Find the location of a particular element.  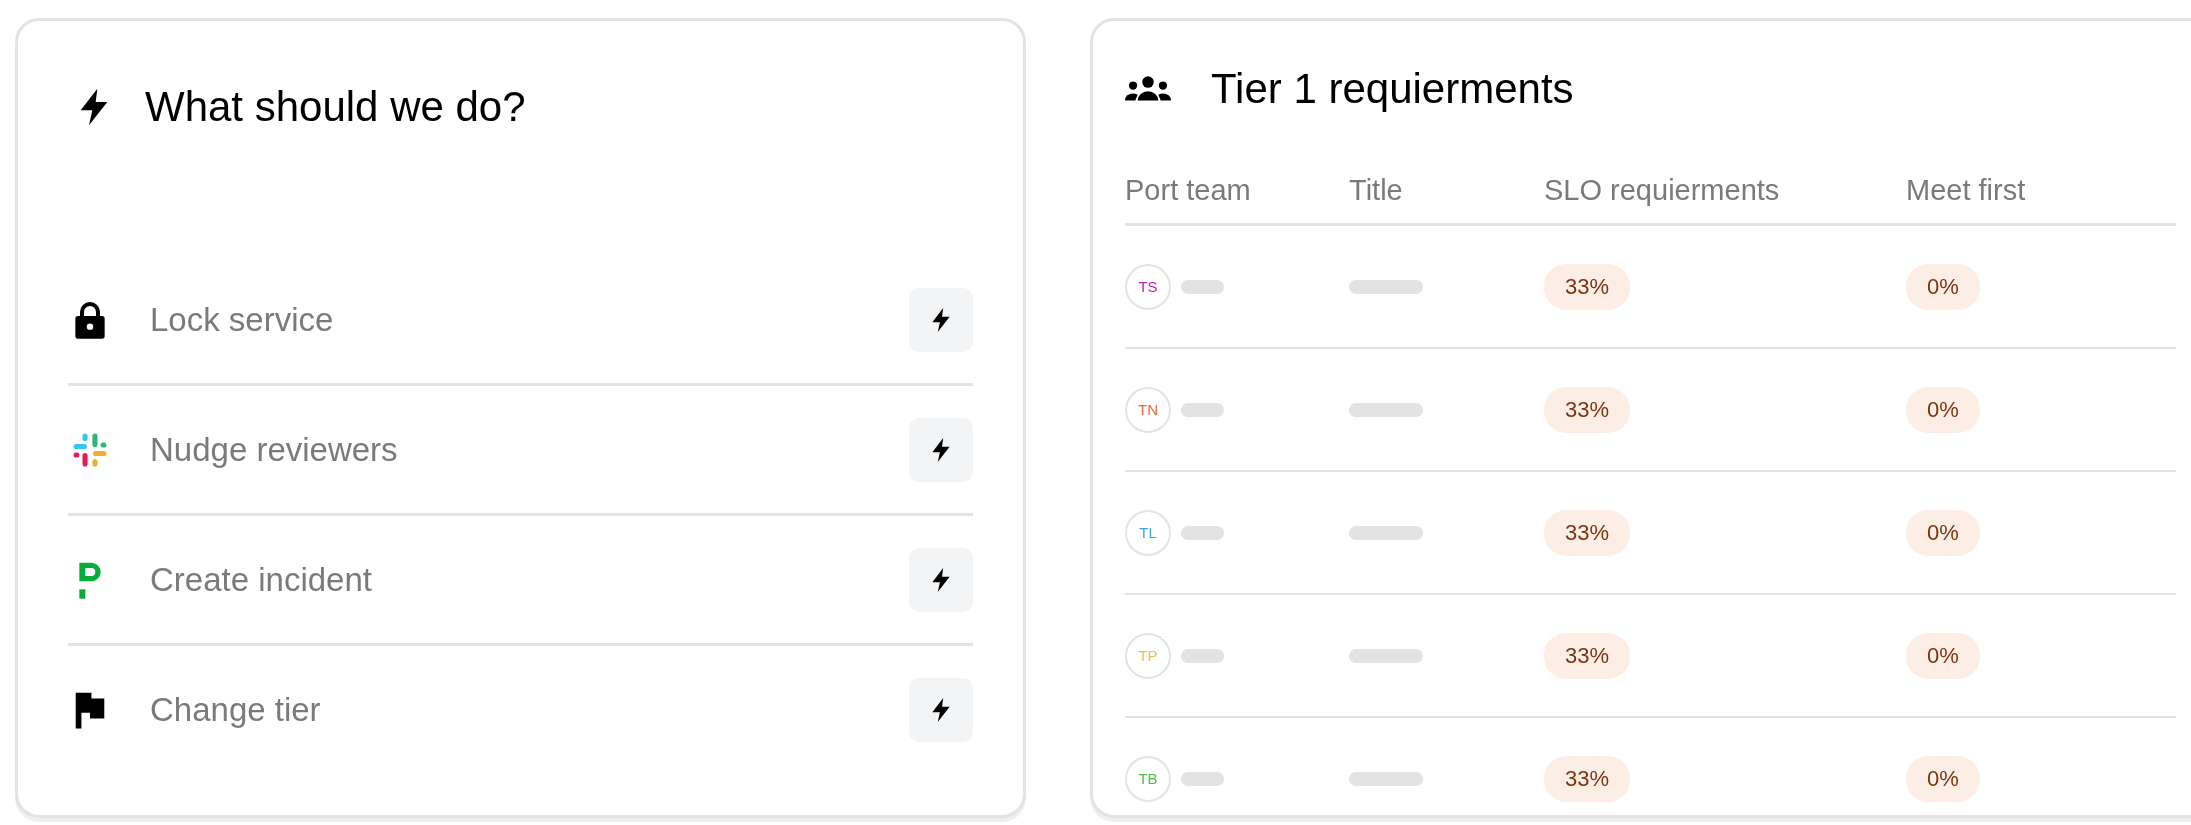

action-label: Lock service is located at coordinates (242, 319).